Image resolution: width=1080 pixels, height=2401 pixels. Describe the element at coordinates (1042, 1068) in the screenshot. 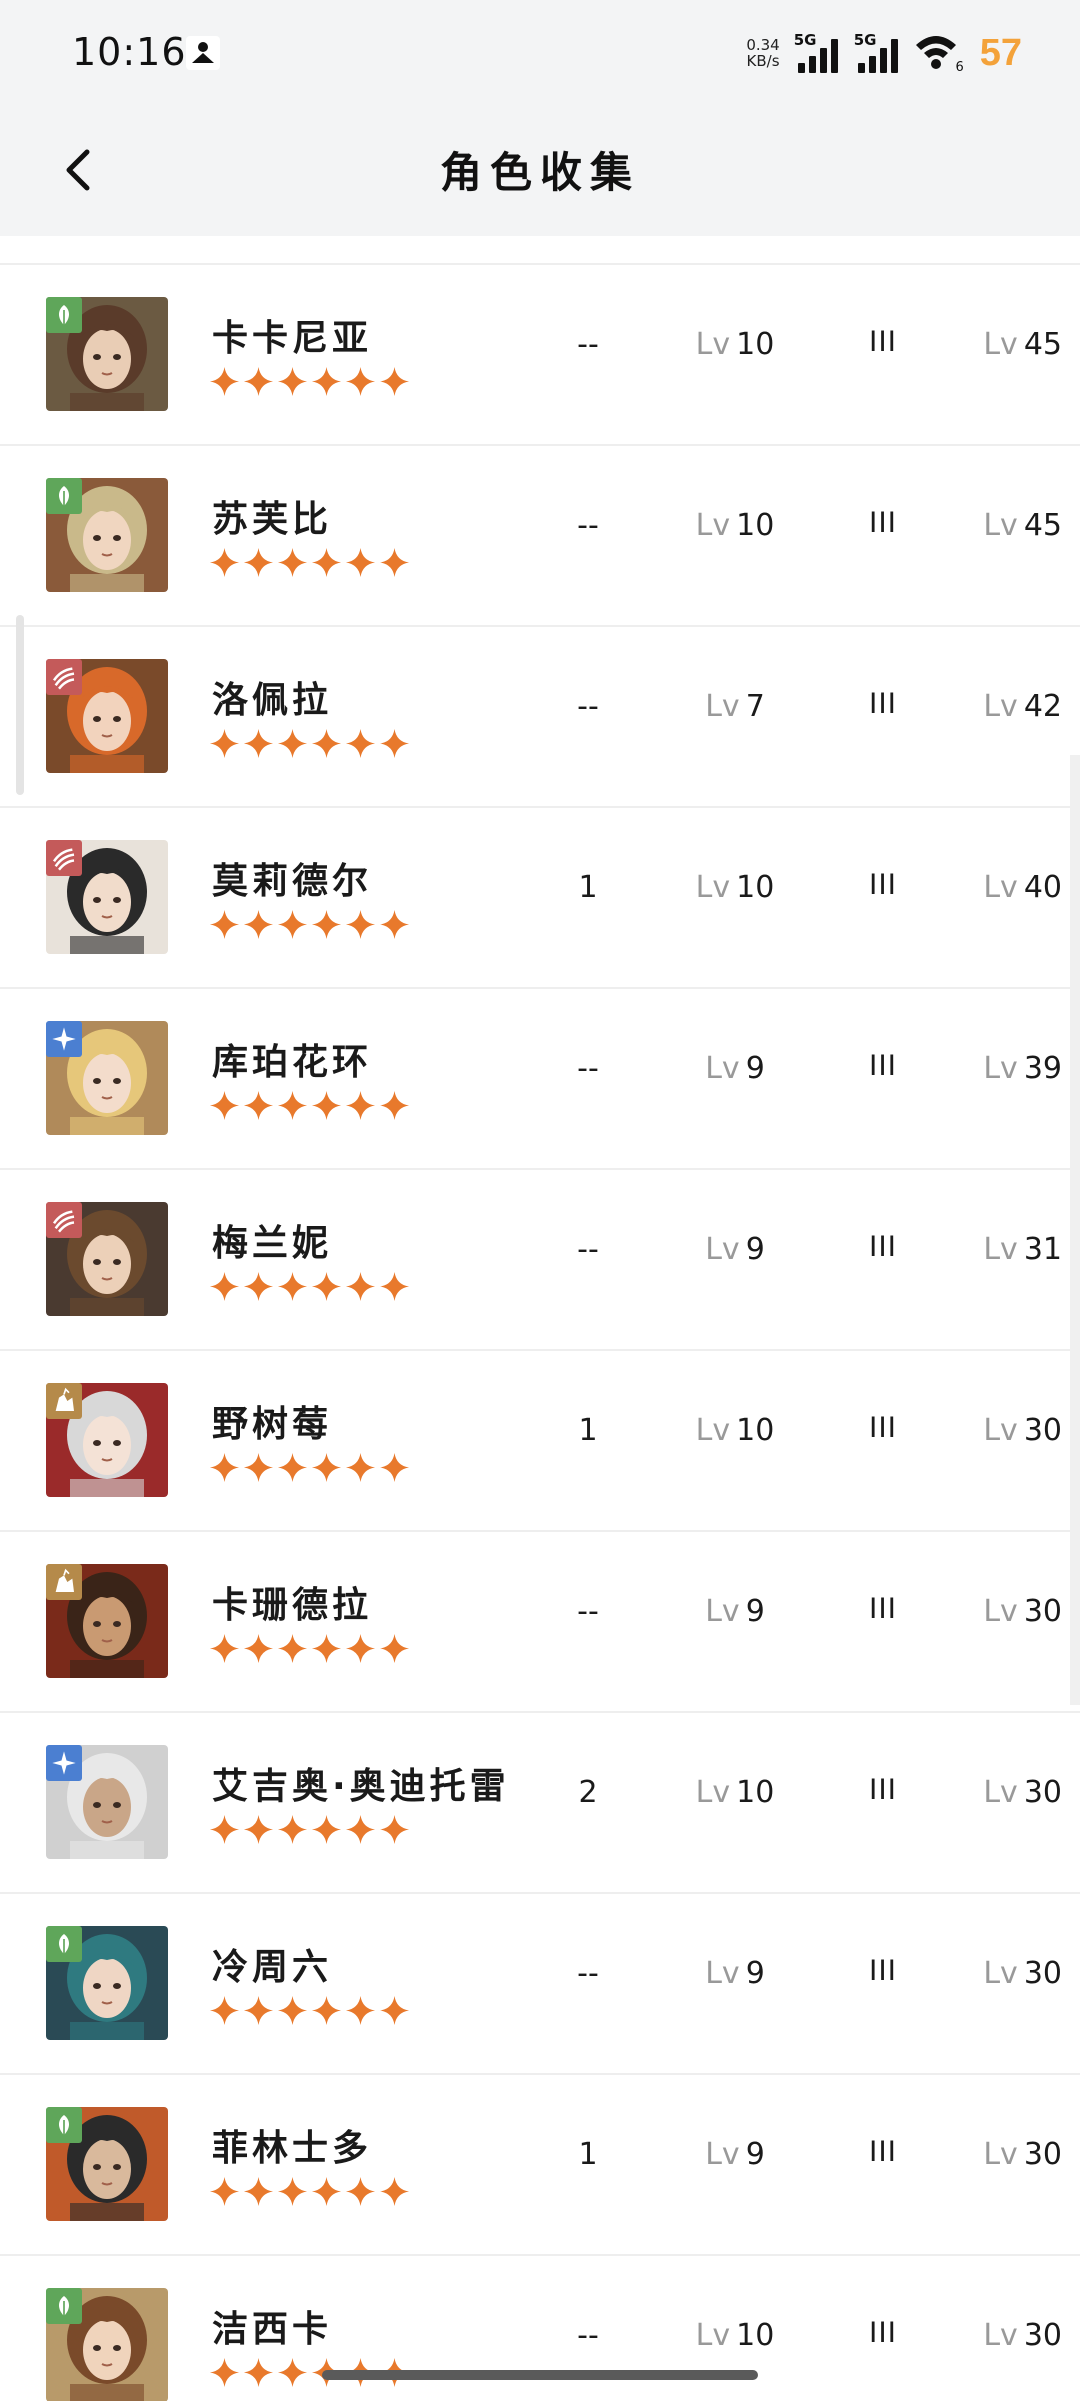

I see `character-level-value: 39` at that location.